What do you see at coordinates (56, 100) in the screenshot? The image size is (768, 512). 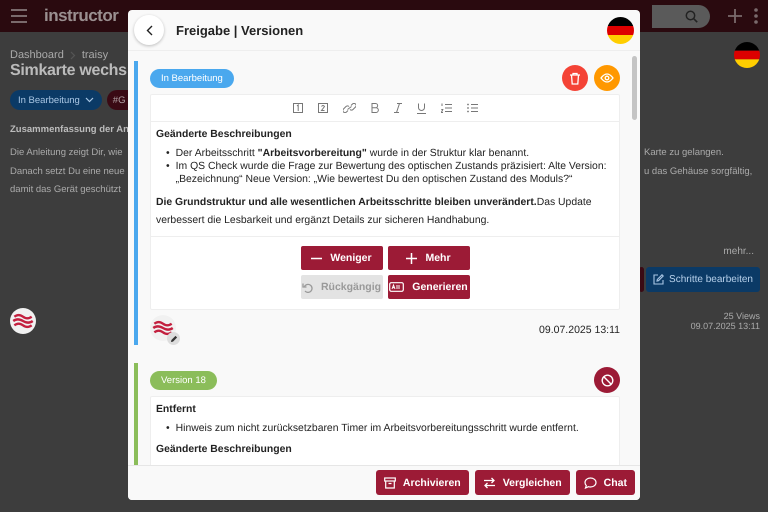 I see `status-dropdown: In Bearbeitung` at bounding box center [56, 100].